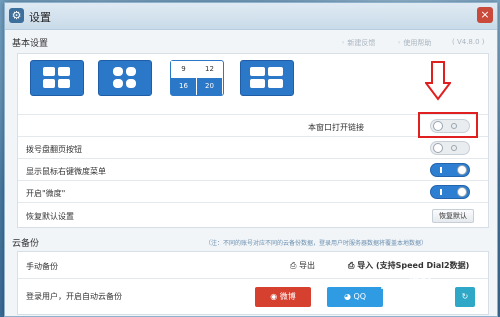 The height and width of the screenshot is (317, 500). Describe the element at coordinates (183, 86) in the screenshot. I see `layout-num-16: 16` at that location.